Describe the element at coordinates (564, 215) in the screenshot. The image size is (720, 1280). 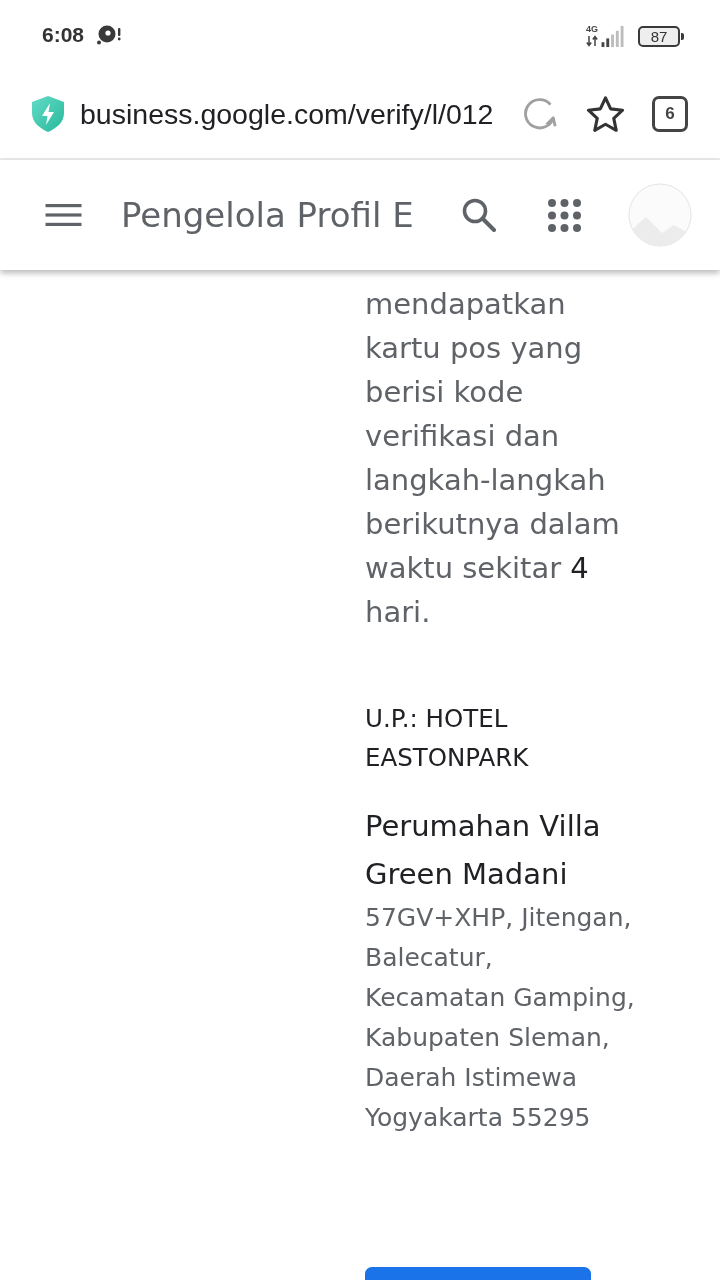
I see `apps-grid-icon` at that location.